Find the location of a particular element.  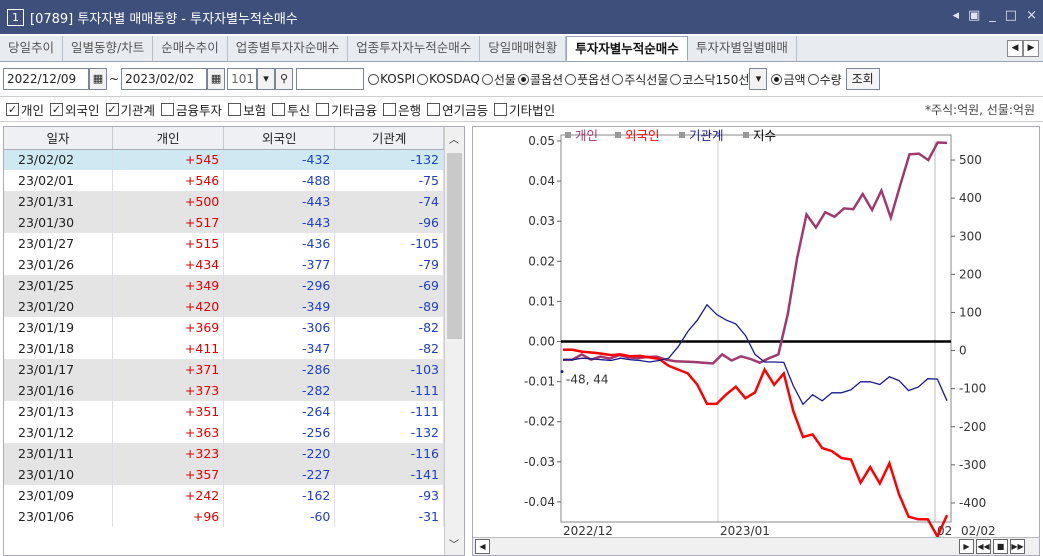

investor-checkbox-3: 금융투자 is located at coordinates (191, 109).